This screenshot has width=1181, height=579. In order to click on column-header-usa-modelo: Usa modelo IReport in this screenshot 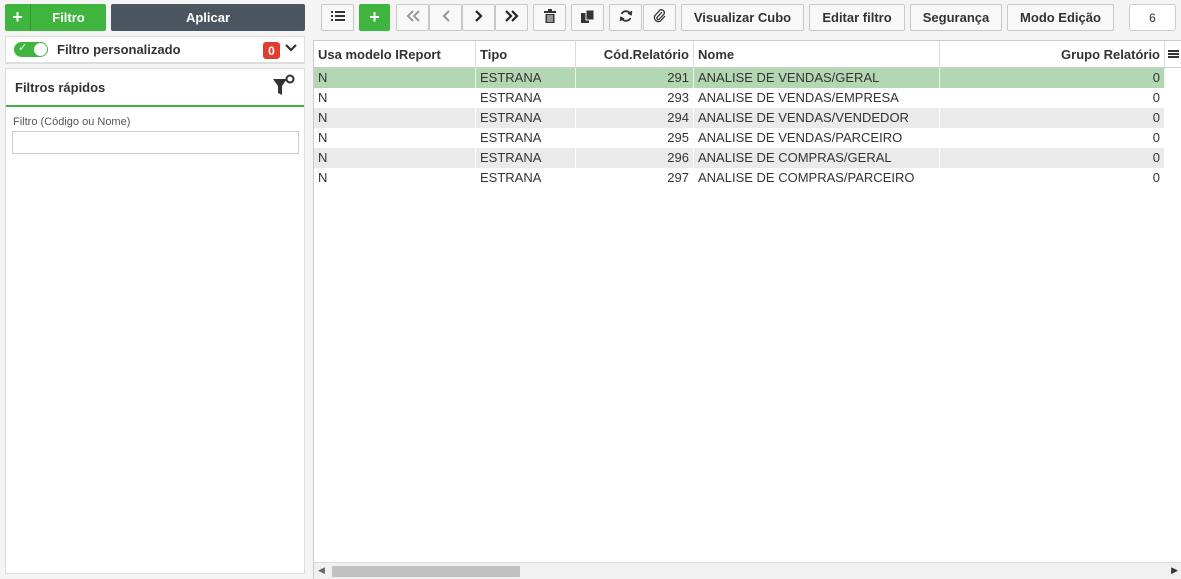, I will do `click(395, 54)`.